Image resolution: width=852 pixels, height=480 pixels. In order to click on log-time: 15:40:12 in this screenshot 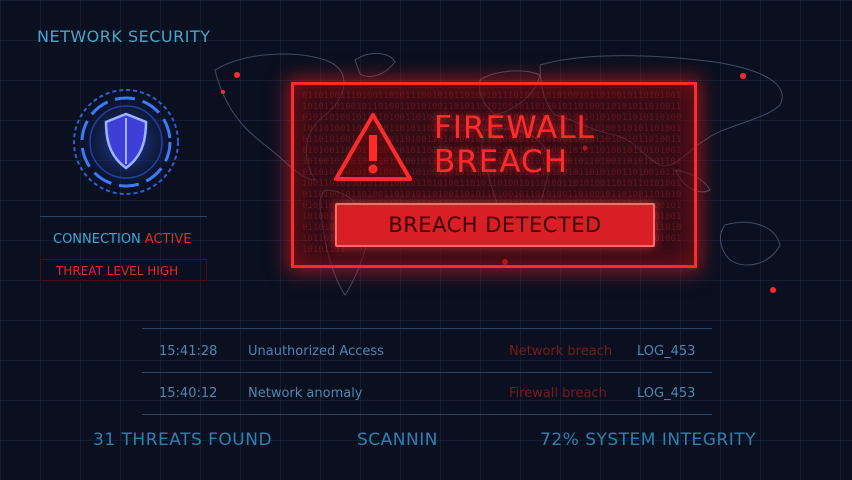, I will do `click(188, 393)`.